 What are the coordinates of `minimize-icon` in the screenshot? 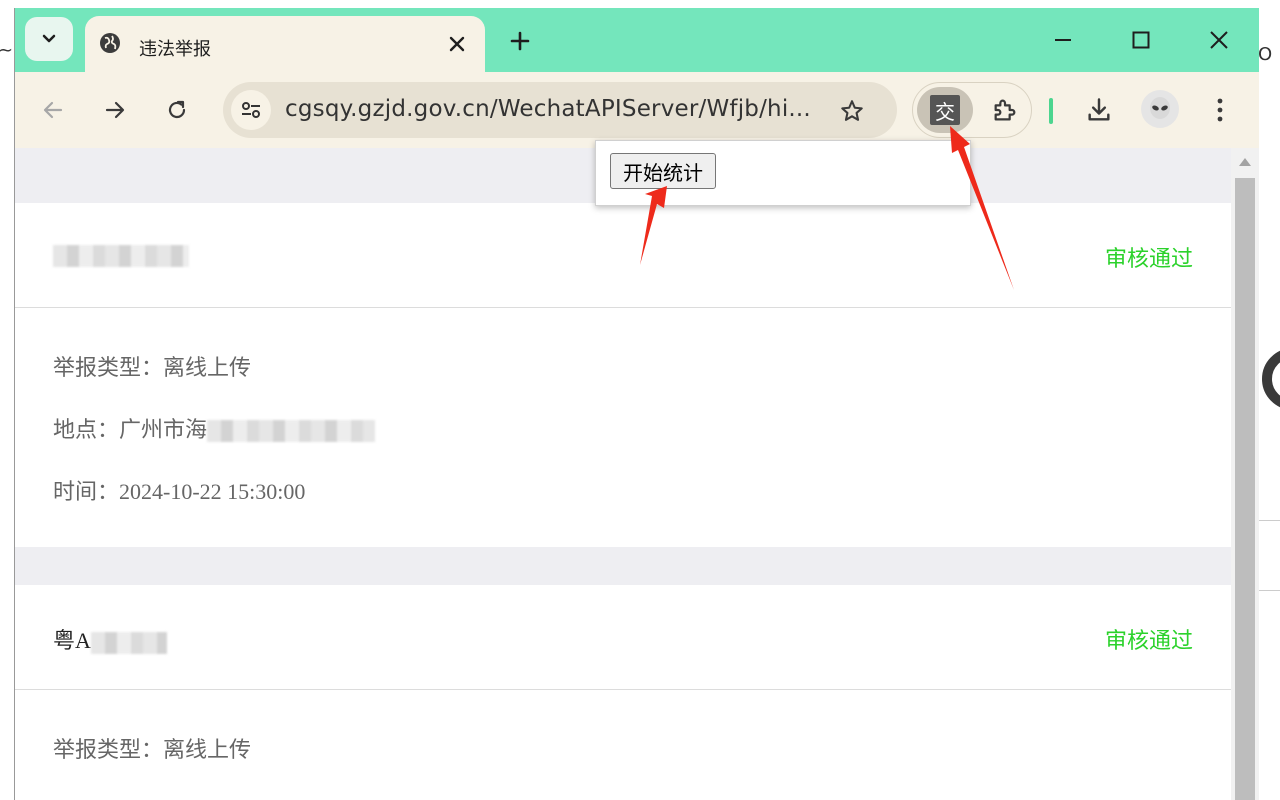 It's located at (1063, 40).